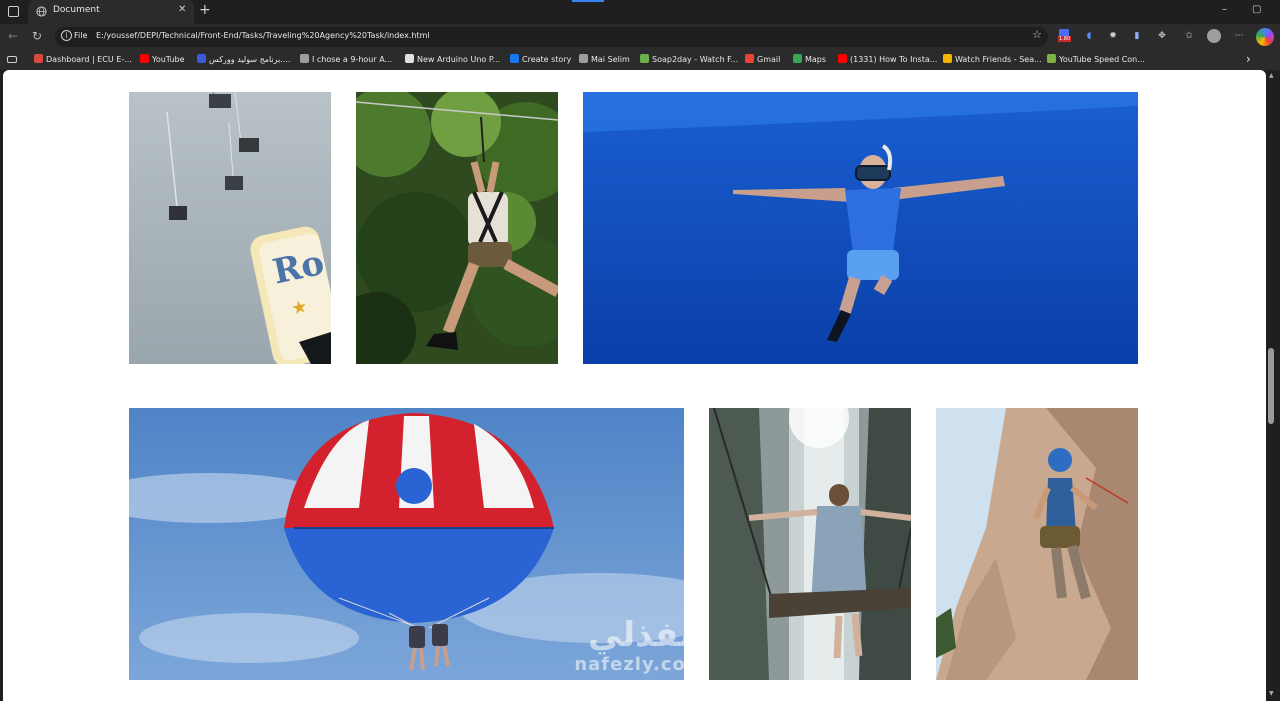 The width and height of the screenshot is (1280, 701). Describe the element at coordinates (1037, 34) in the screenshot. I see `favorite-star-icon: ☆` at that location.